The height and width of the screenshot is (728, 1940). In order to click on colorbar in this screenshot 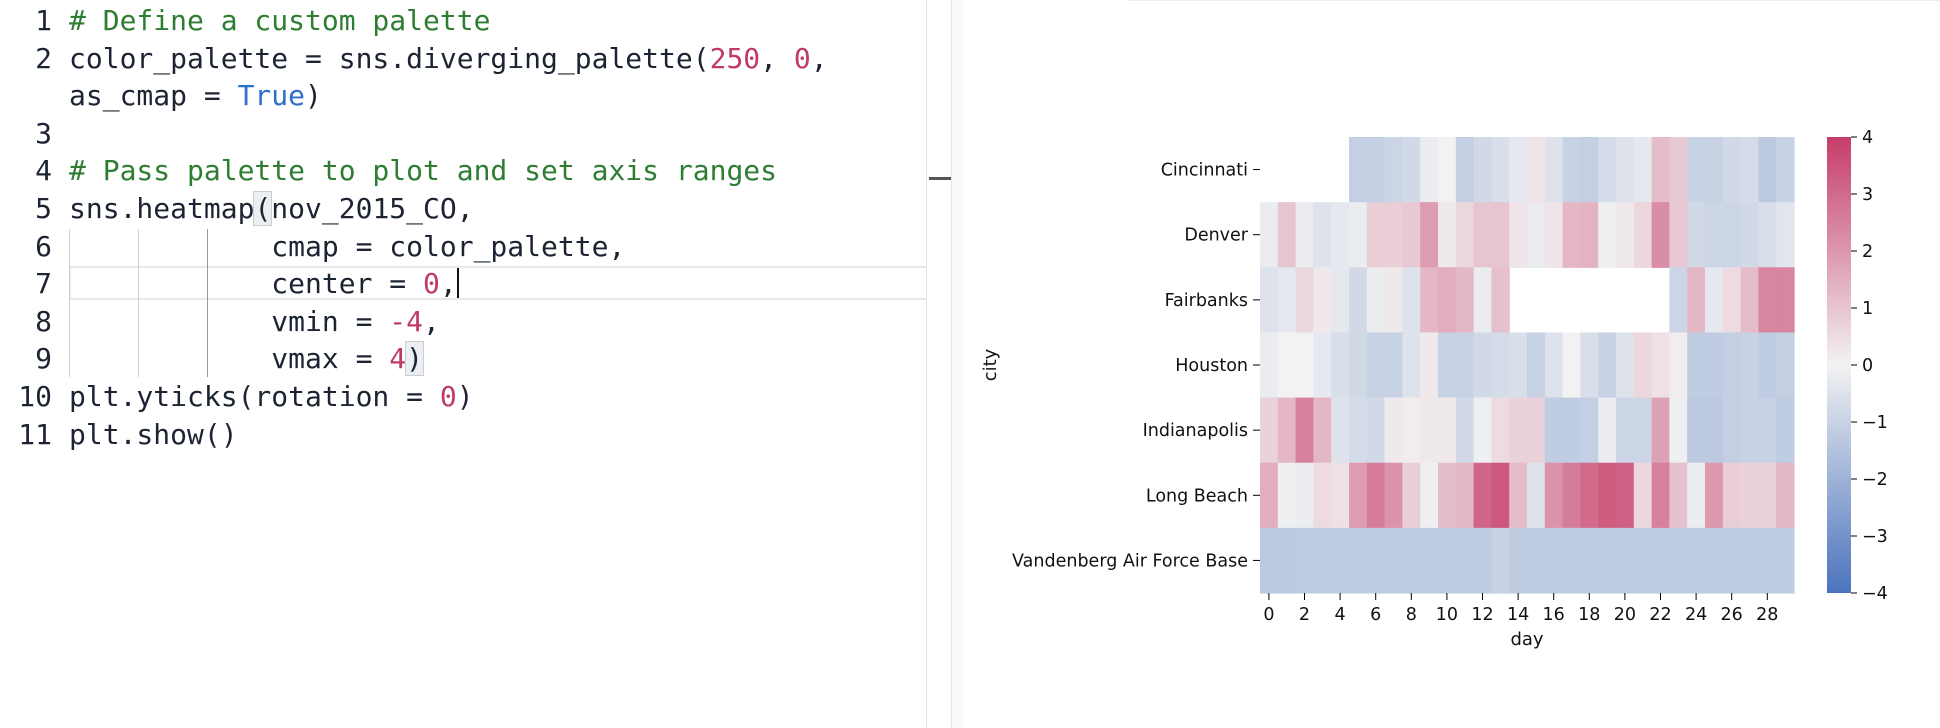, I will do `click(1839, 365)`.